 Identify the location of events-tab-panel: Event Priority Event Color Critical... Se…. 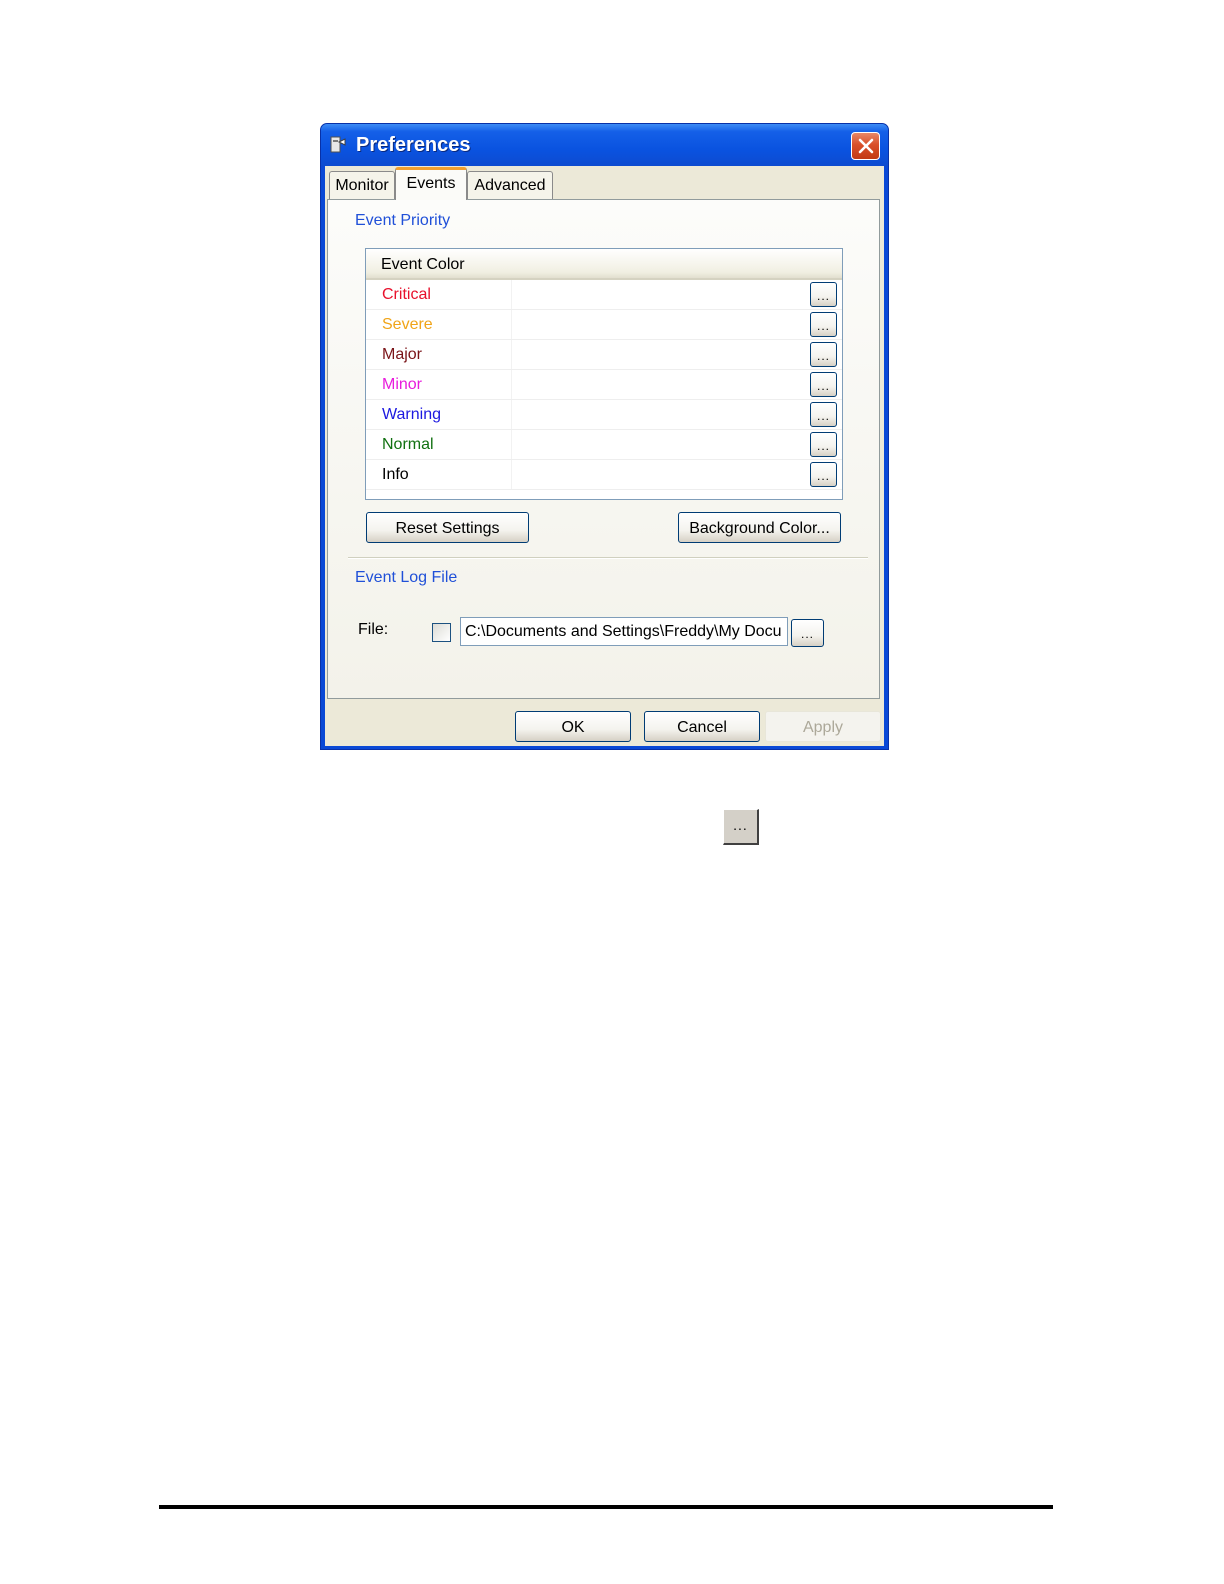
(603, 449).